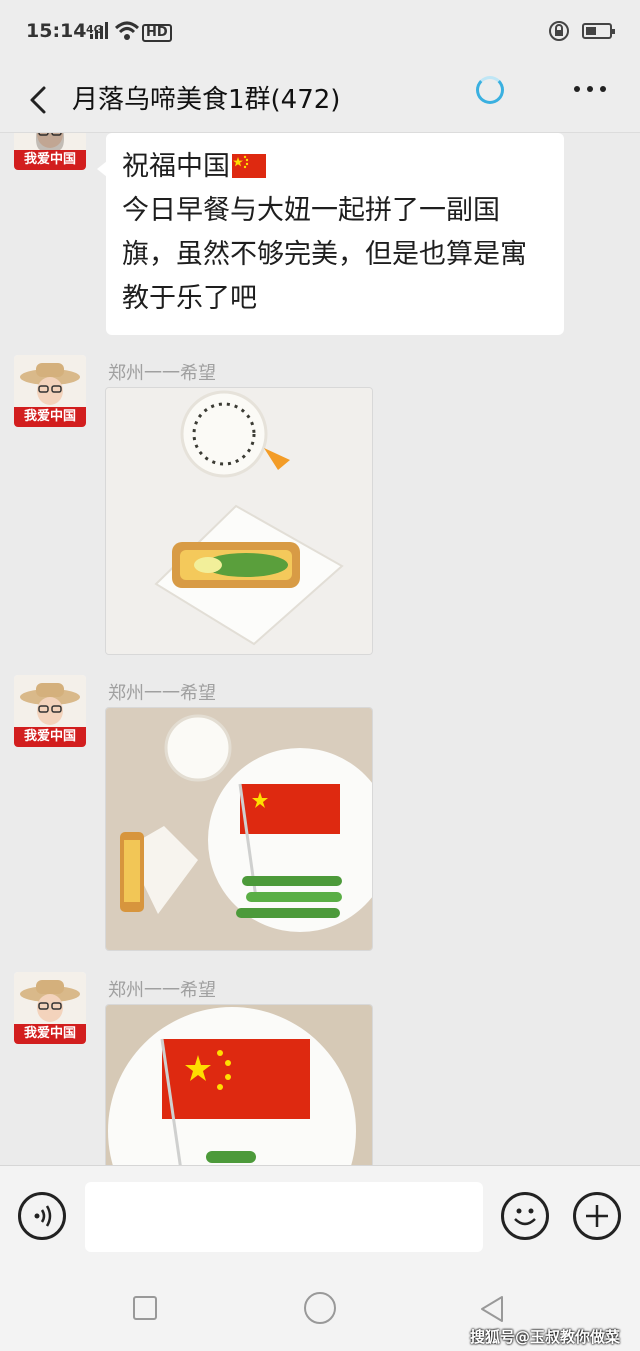 The image size is (640, 1351). I want to click on message-body: 今日早餐与大妞一起拼了一副国旗，虽然不够完美，但是也算是寓教于乐了吧, so click(324, 254).